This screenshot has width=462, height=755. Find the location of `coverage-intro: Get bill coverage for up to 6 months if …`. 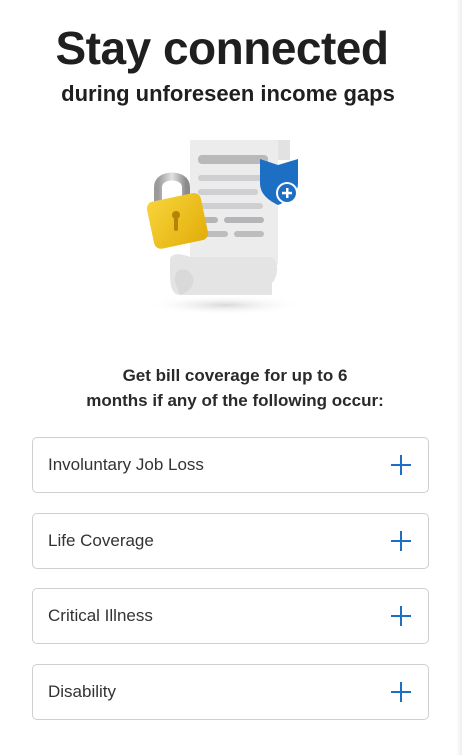

coverage-intro: Get bill coverage for up to 6 months if … is located at coordinates (231, 388).